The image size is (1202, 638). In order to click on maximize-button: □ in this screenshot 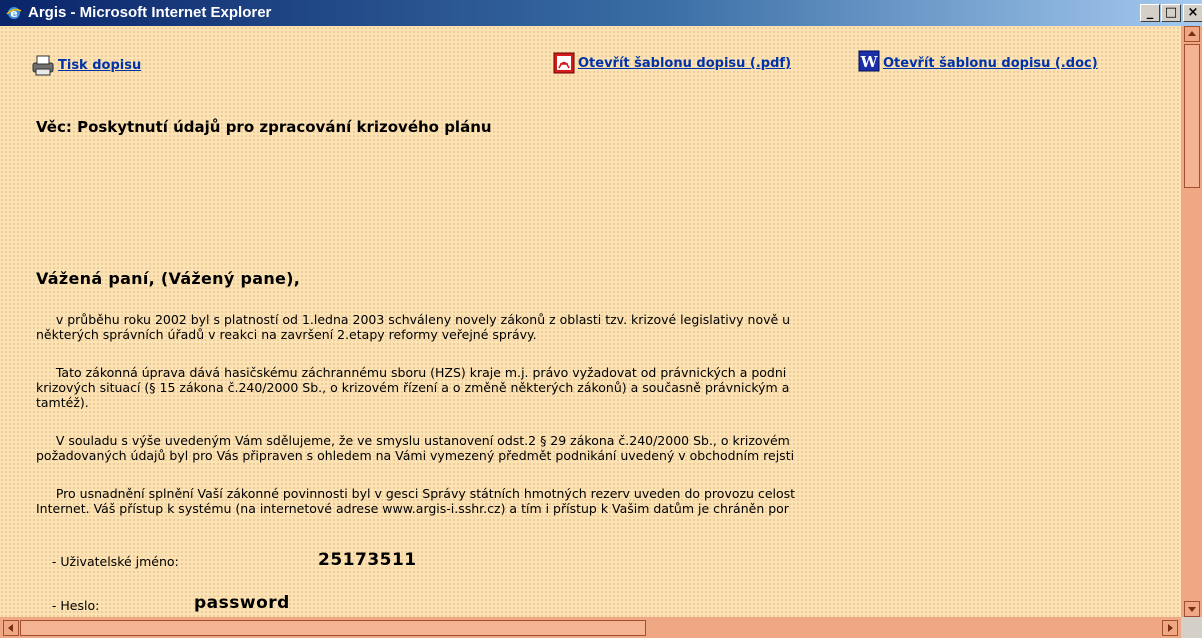, I will do `click(1171, 13)`.